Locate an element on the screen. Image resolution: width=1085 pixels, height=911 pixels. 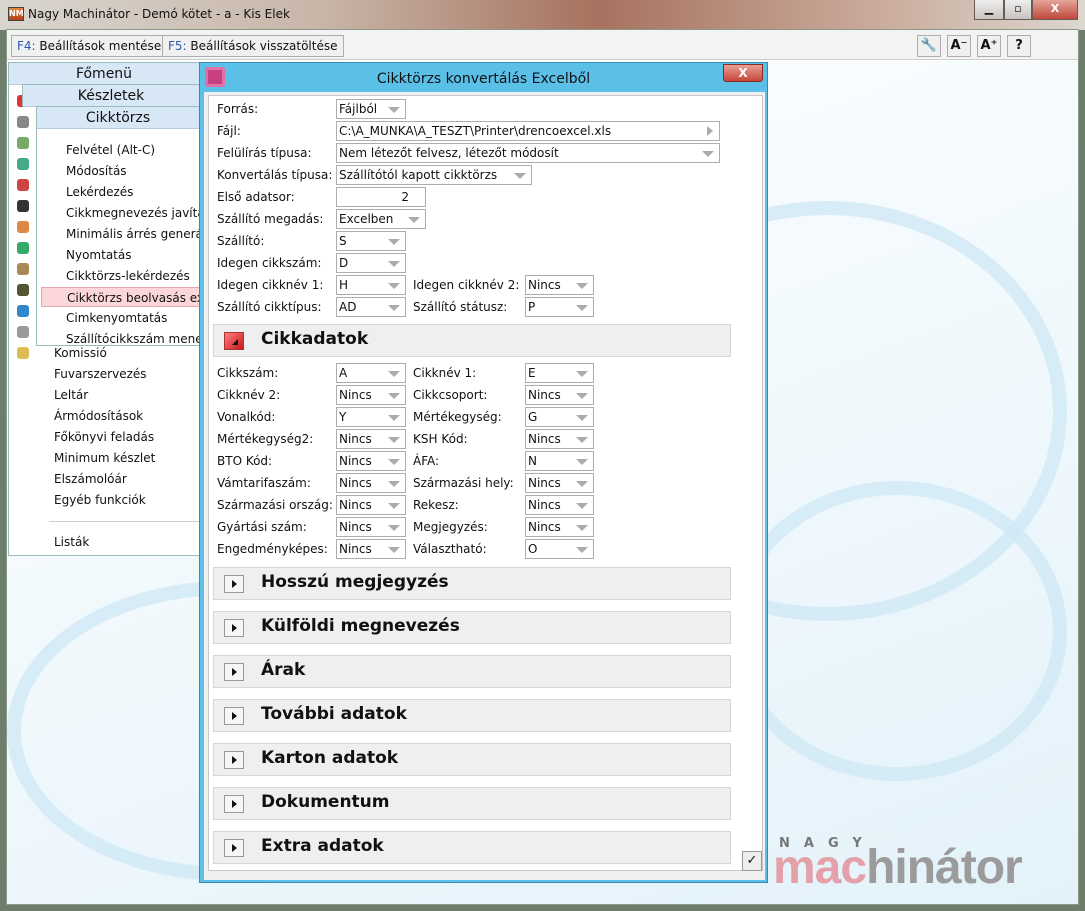
combo-field: O is located at coordinates (559, 549).